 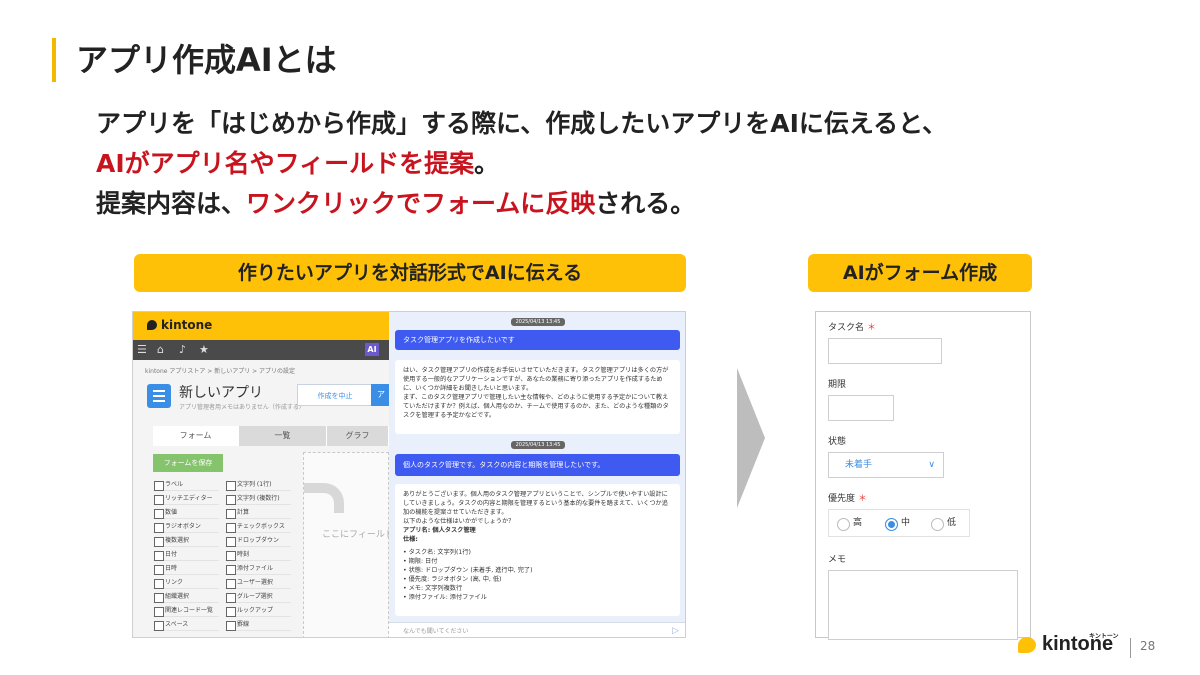 I want to click on slide-title: アプリ作成AIとは, so click(x=206, y=60).